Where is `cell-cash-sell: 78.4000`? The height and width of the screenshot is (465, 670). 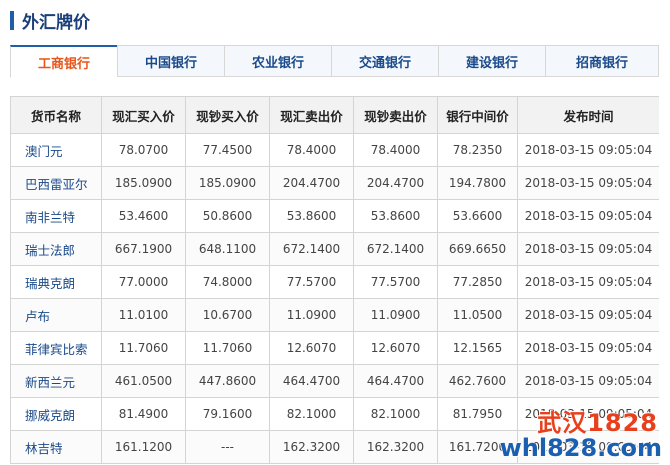 cell-cash-sell: 78.4000 is located at coordinates (395, 150).